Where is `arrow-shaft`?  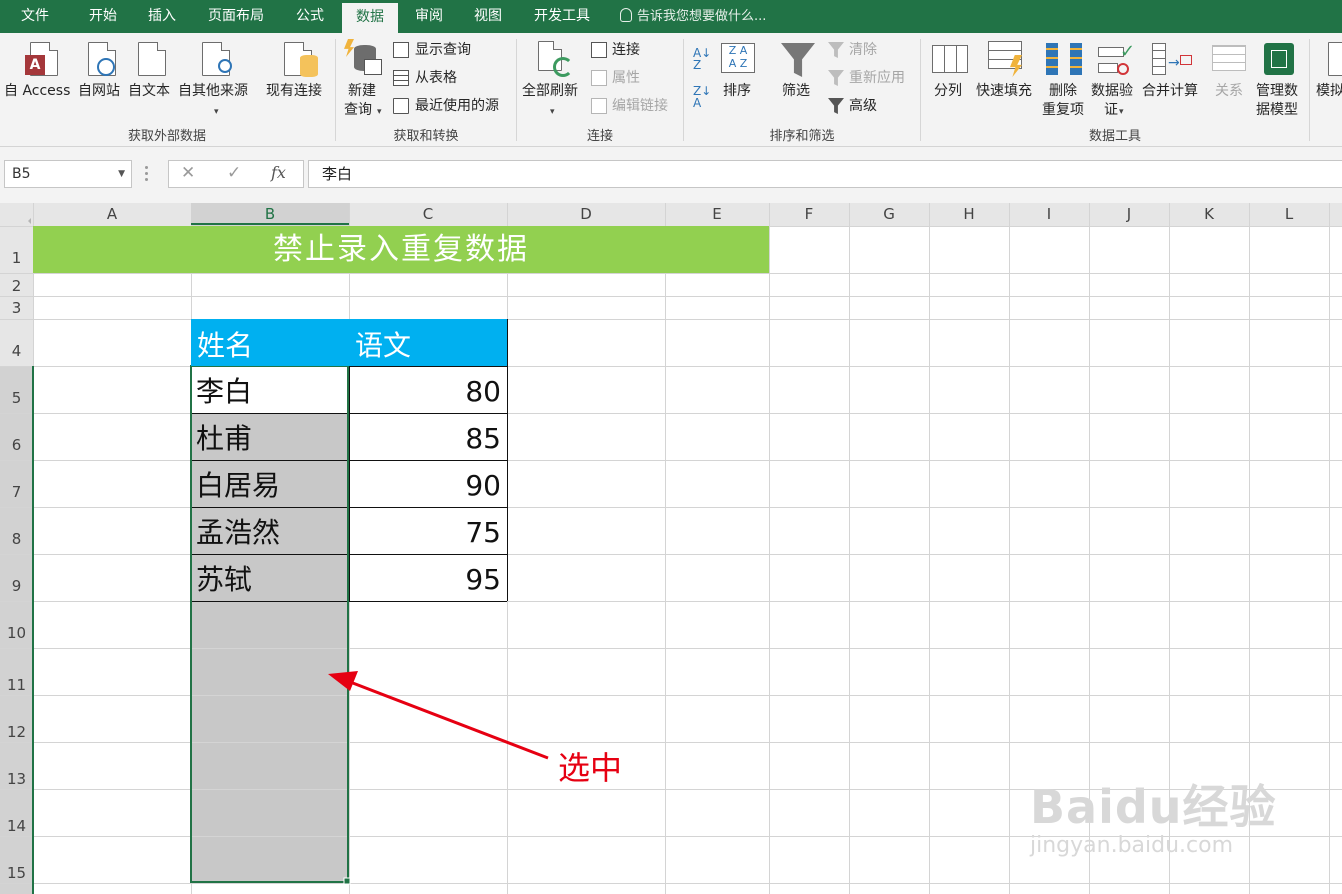
arrow-shaft is located at coordinates (446, 719).